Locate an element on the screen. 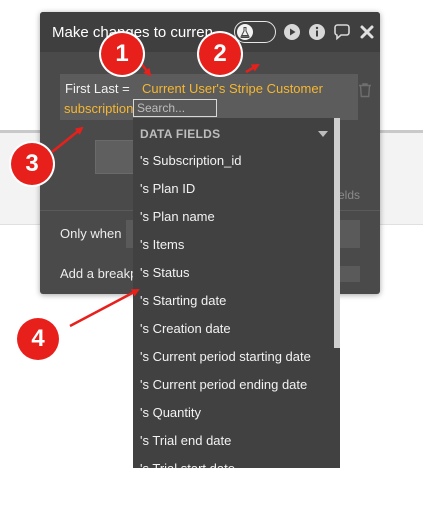  dropdown-item: 's Plan name is located at coordinates (233, 217).